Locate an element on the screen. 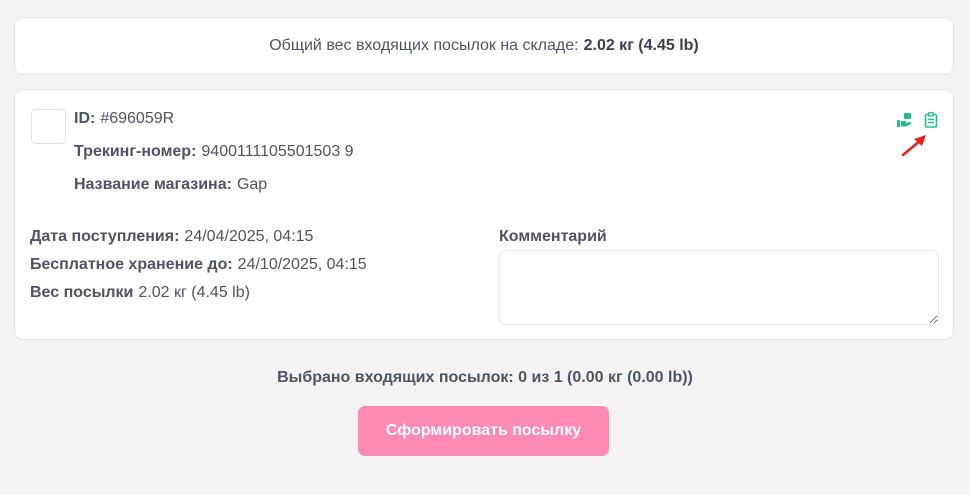 Image resolution: width=970 pixels, height=495 pixels. comment-textarea is located at coordinates (719, 287).